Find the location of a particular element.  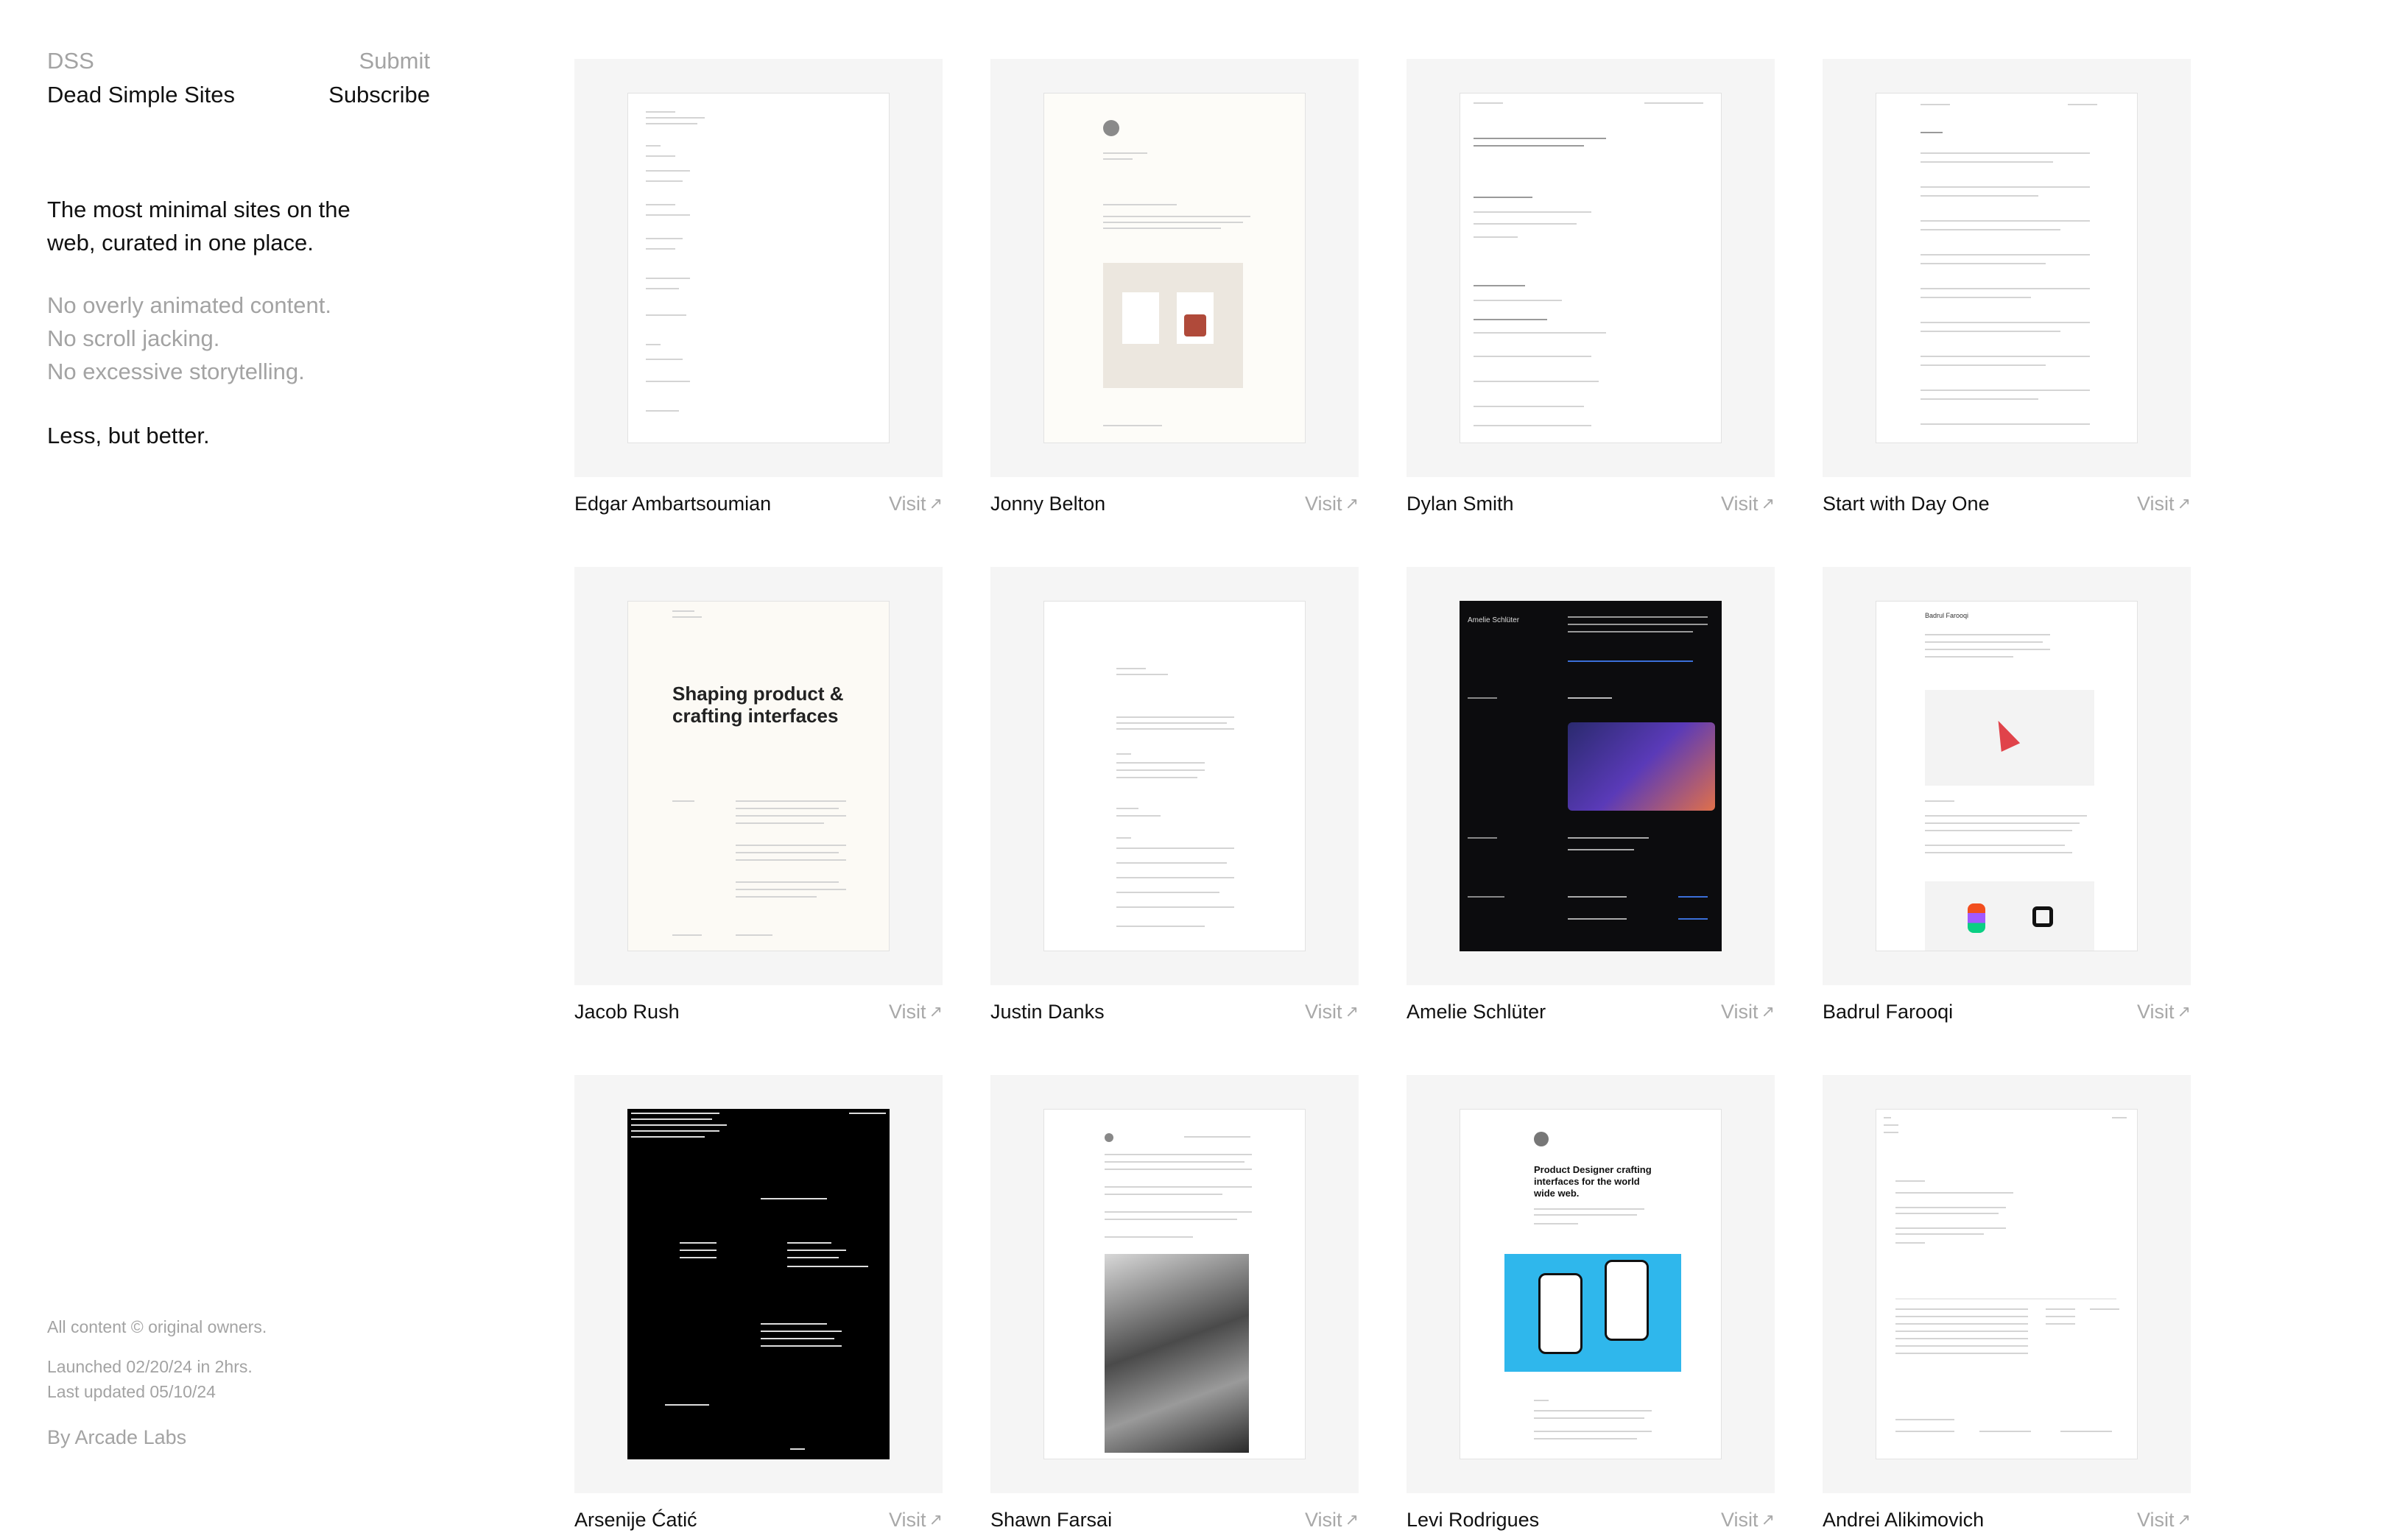

site-name: Justin Danks is located at coordinates (1047, 1012).